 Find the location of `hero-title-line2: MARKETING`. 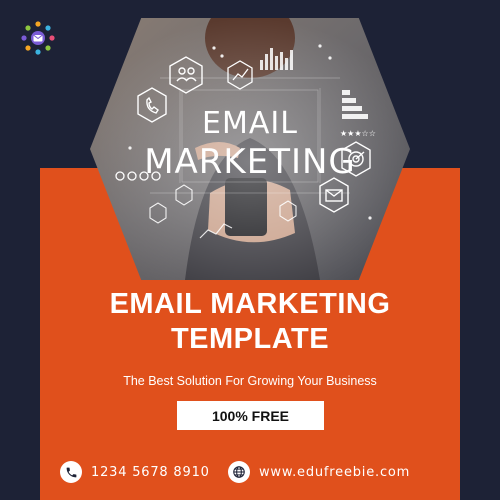

hero-title-line2: MARKETING is located at coordinates (250, 162).